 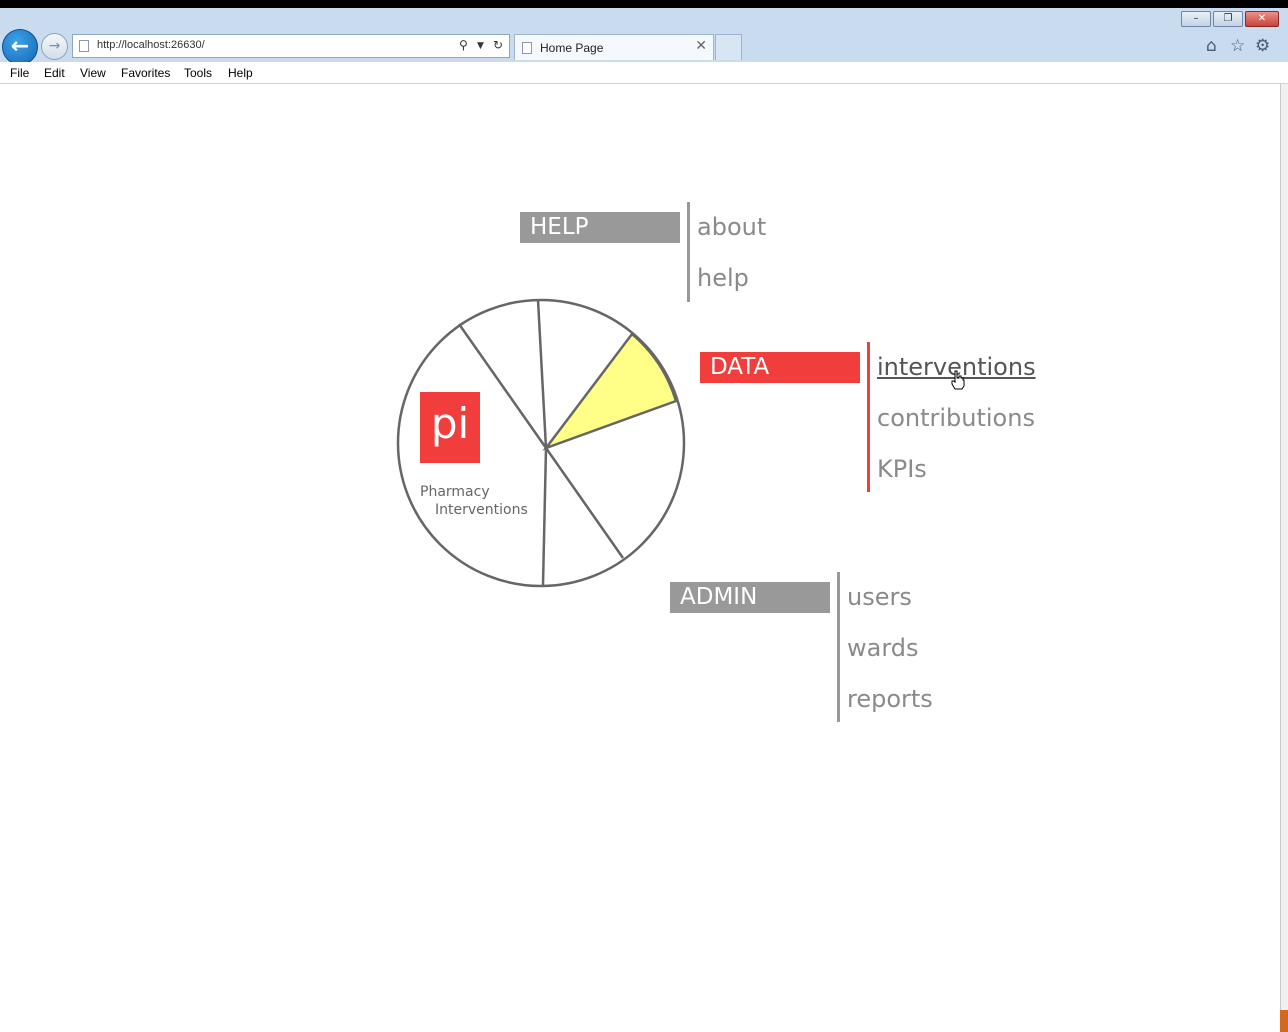 I want to click on hand-cursor-icon, so click(x=958, y=380).